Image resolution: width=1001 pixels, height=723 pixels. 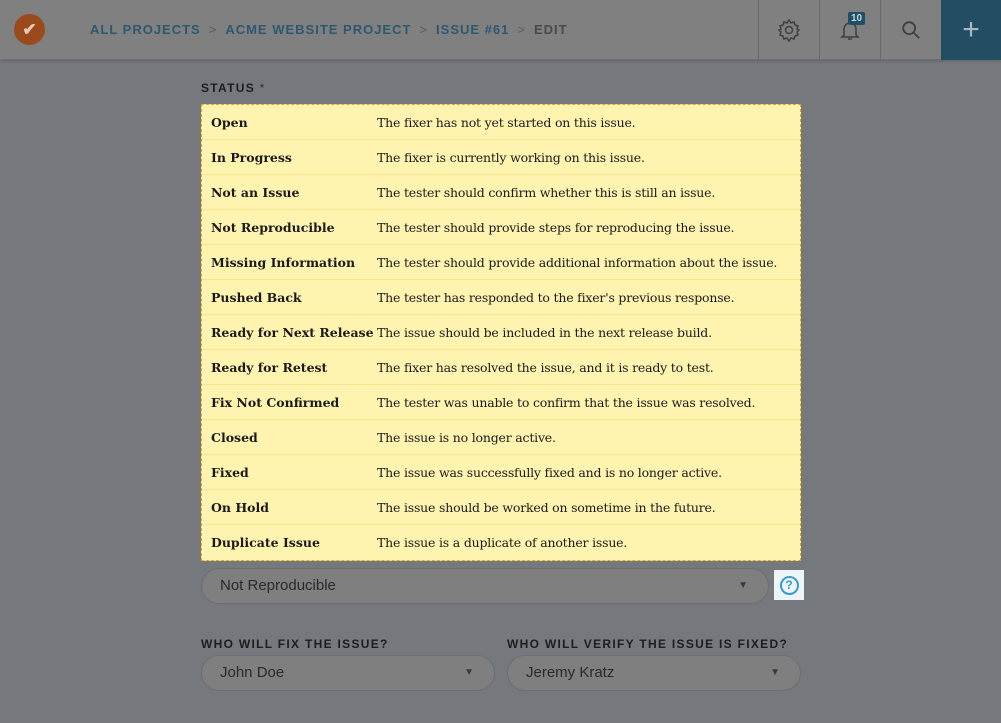 What do you see at coordinates (295, 644) in the screenshot?
I see `fixer-label: WHO WILL FIX THE ISSUE?` at bounding box center [295, 644].